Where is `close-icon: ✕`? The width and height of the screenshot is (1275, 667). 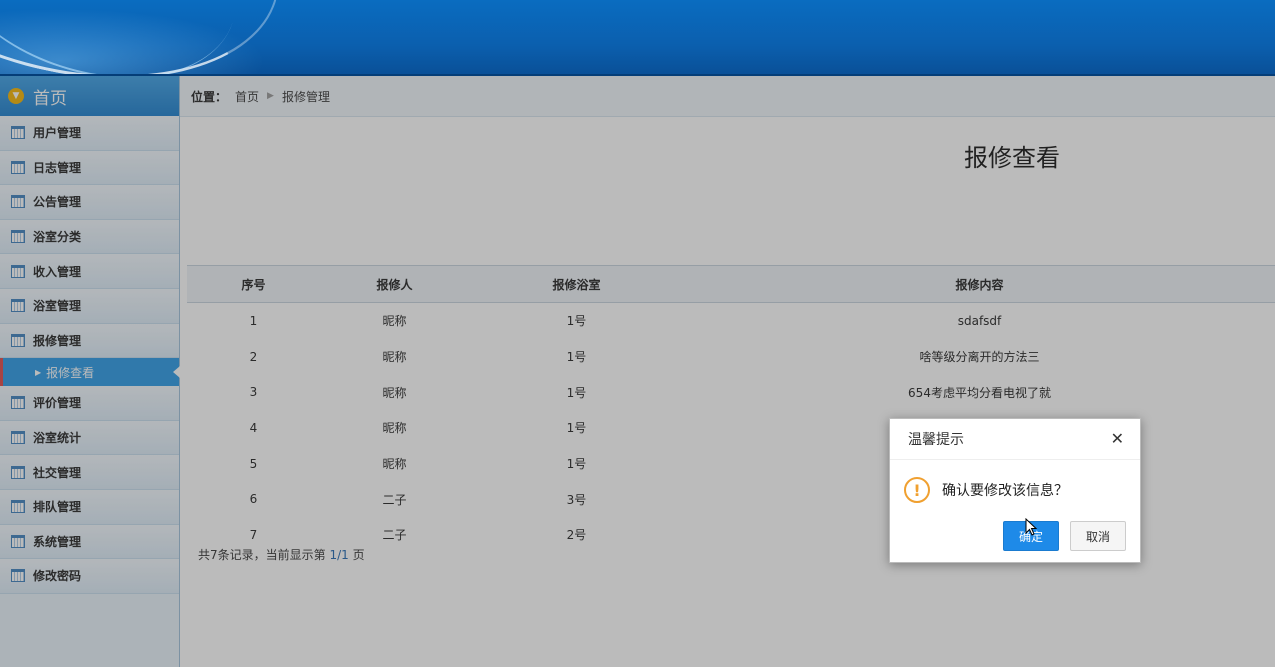
close-icon: ✕ is located at coordinates (1117, 438).